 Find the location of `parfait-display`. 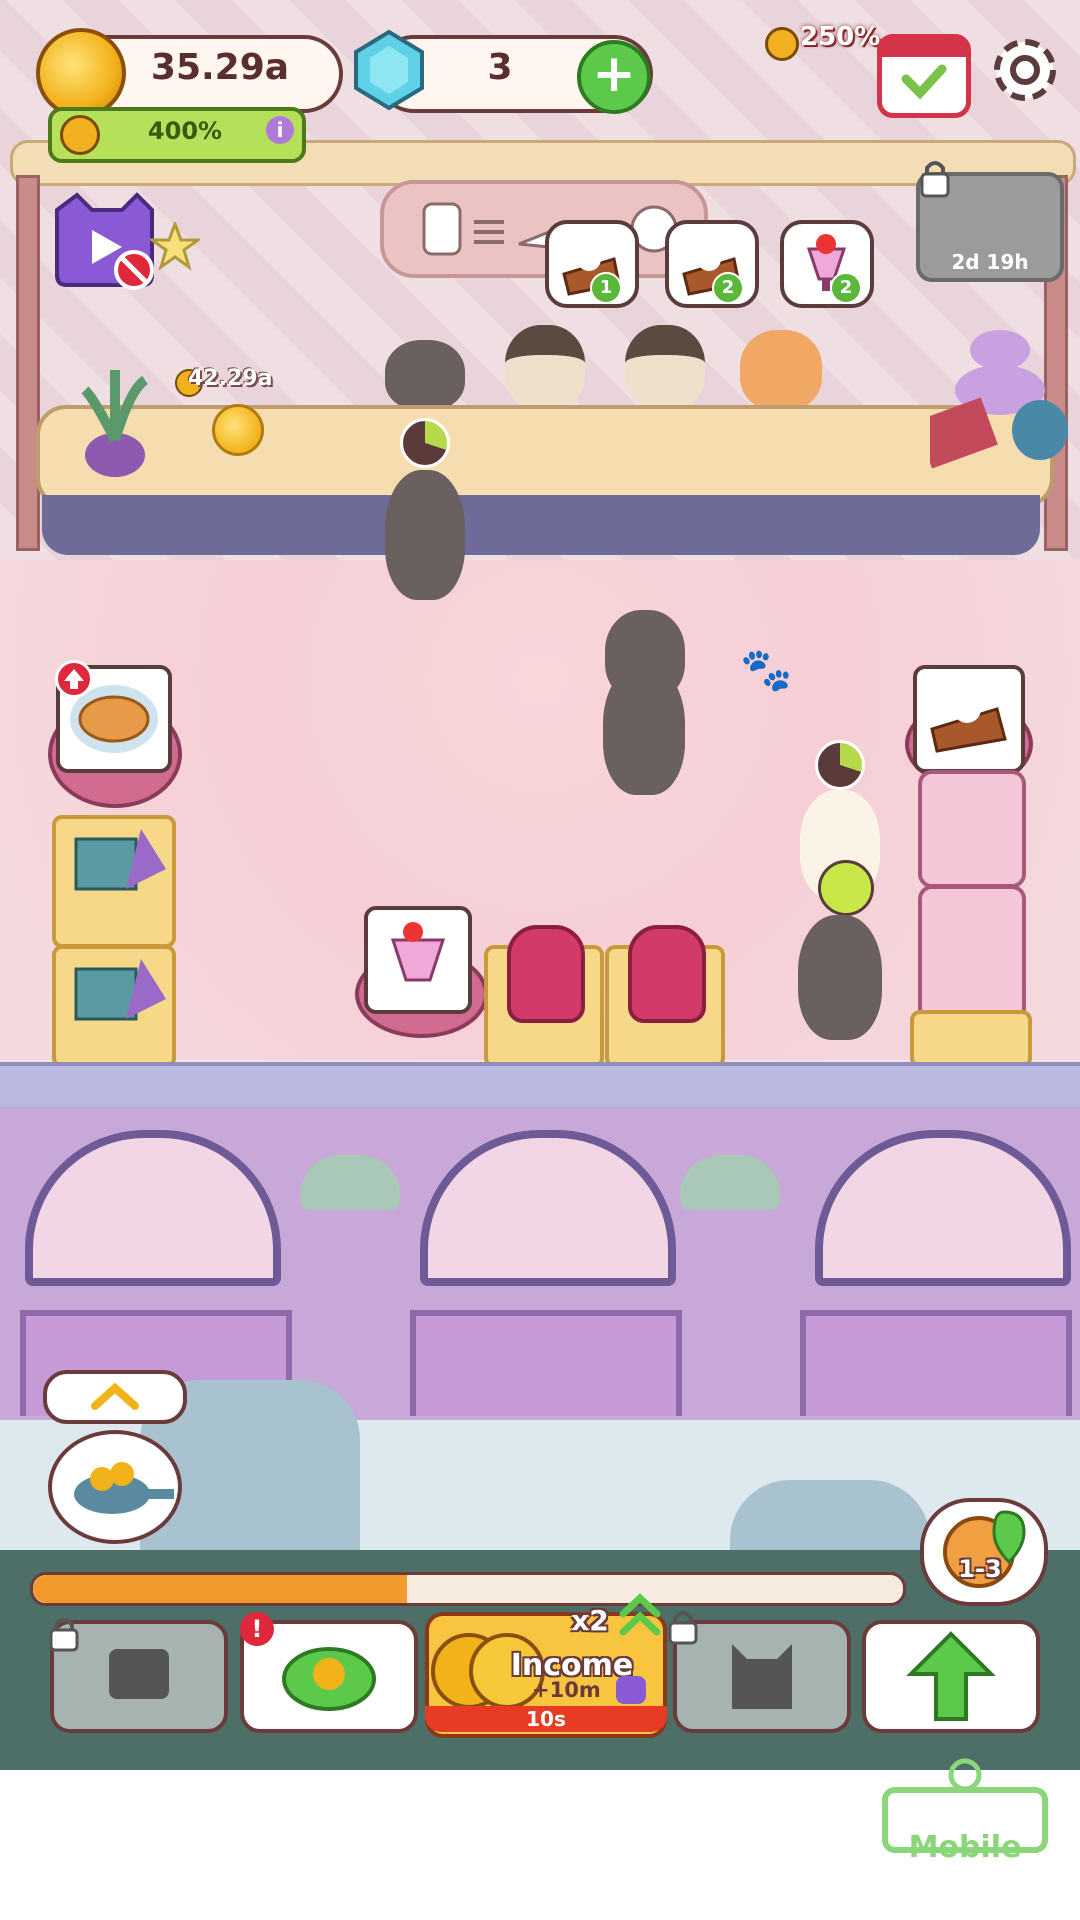

parfait-display is located at coordinates (418, 960).